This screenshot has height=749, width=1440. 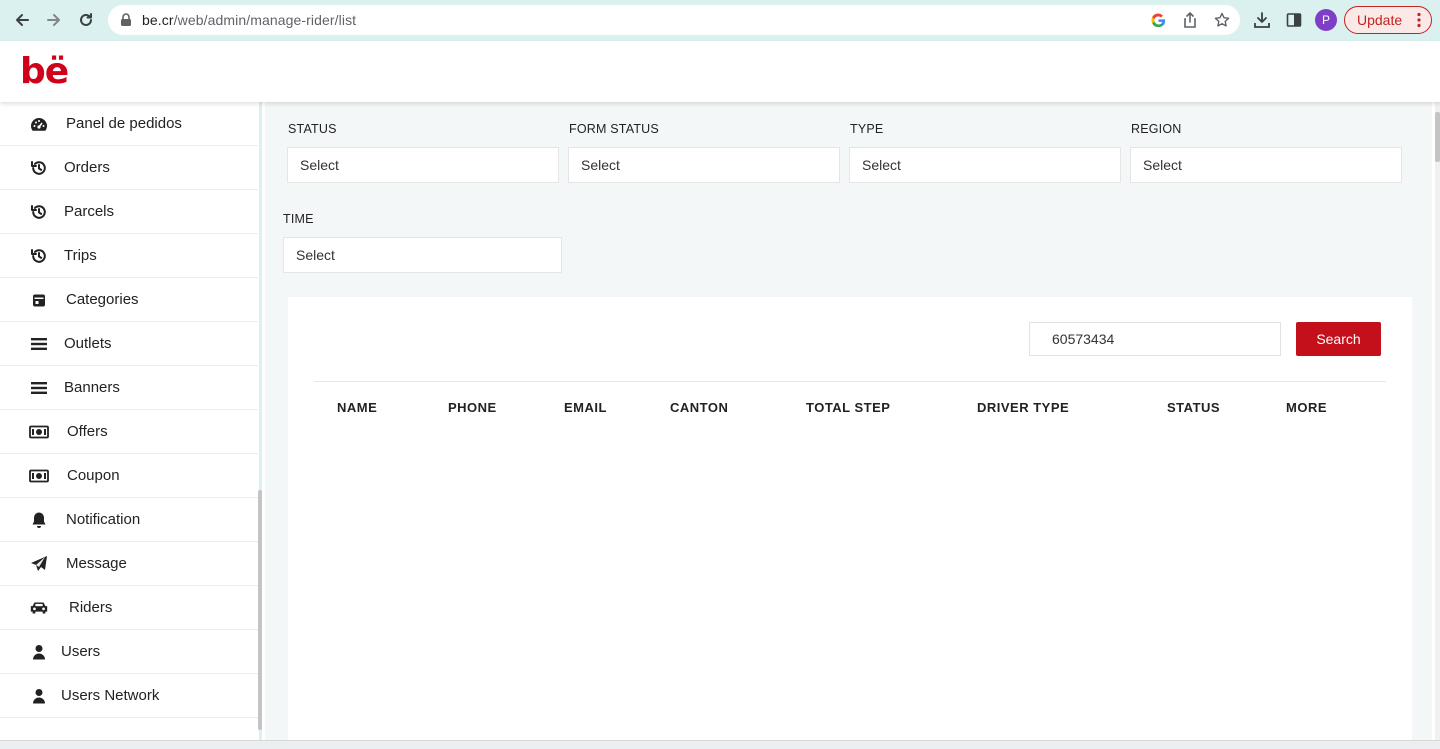 I want to click on lock-icon, so click(x=126, y=20).